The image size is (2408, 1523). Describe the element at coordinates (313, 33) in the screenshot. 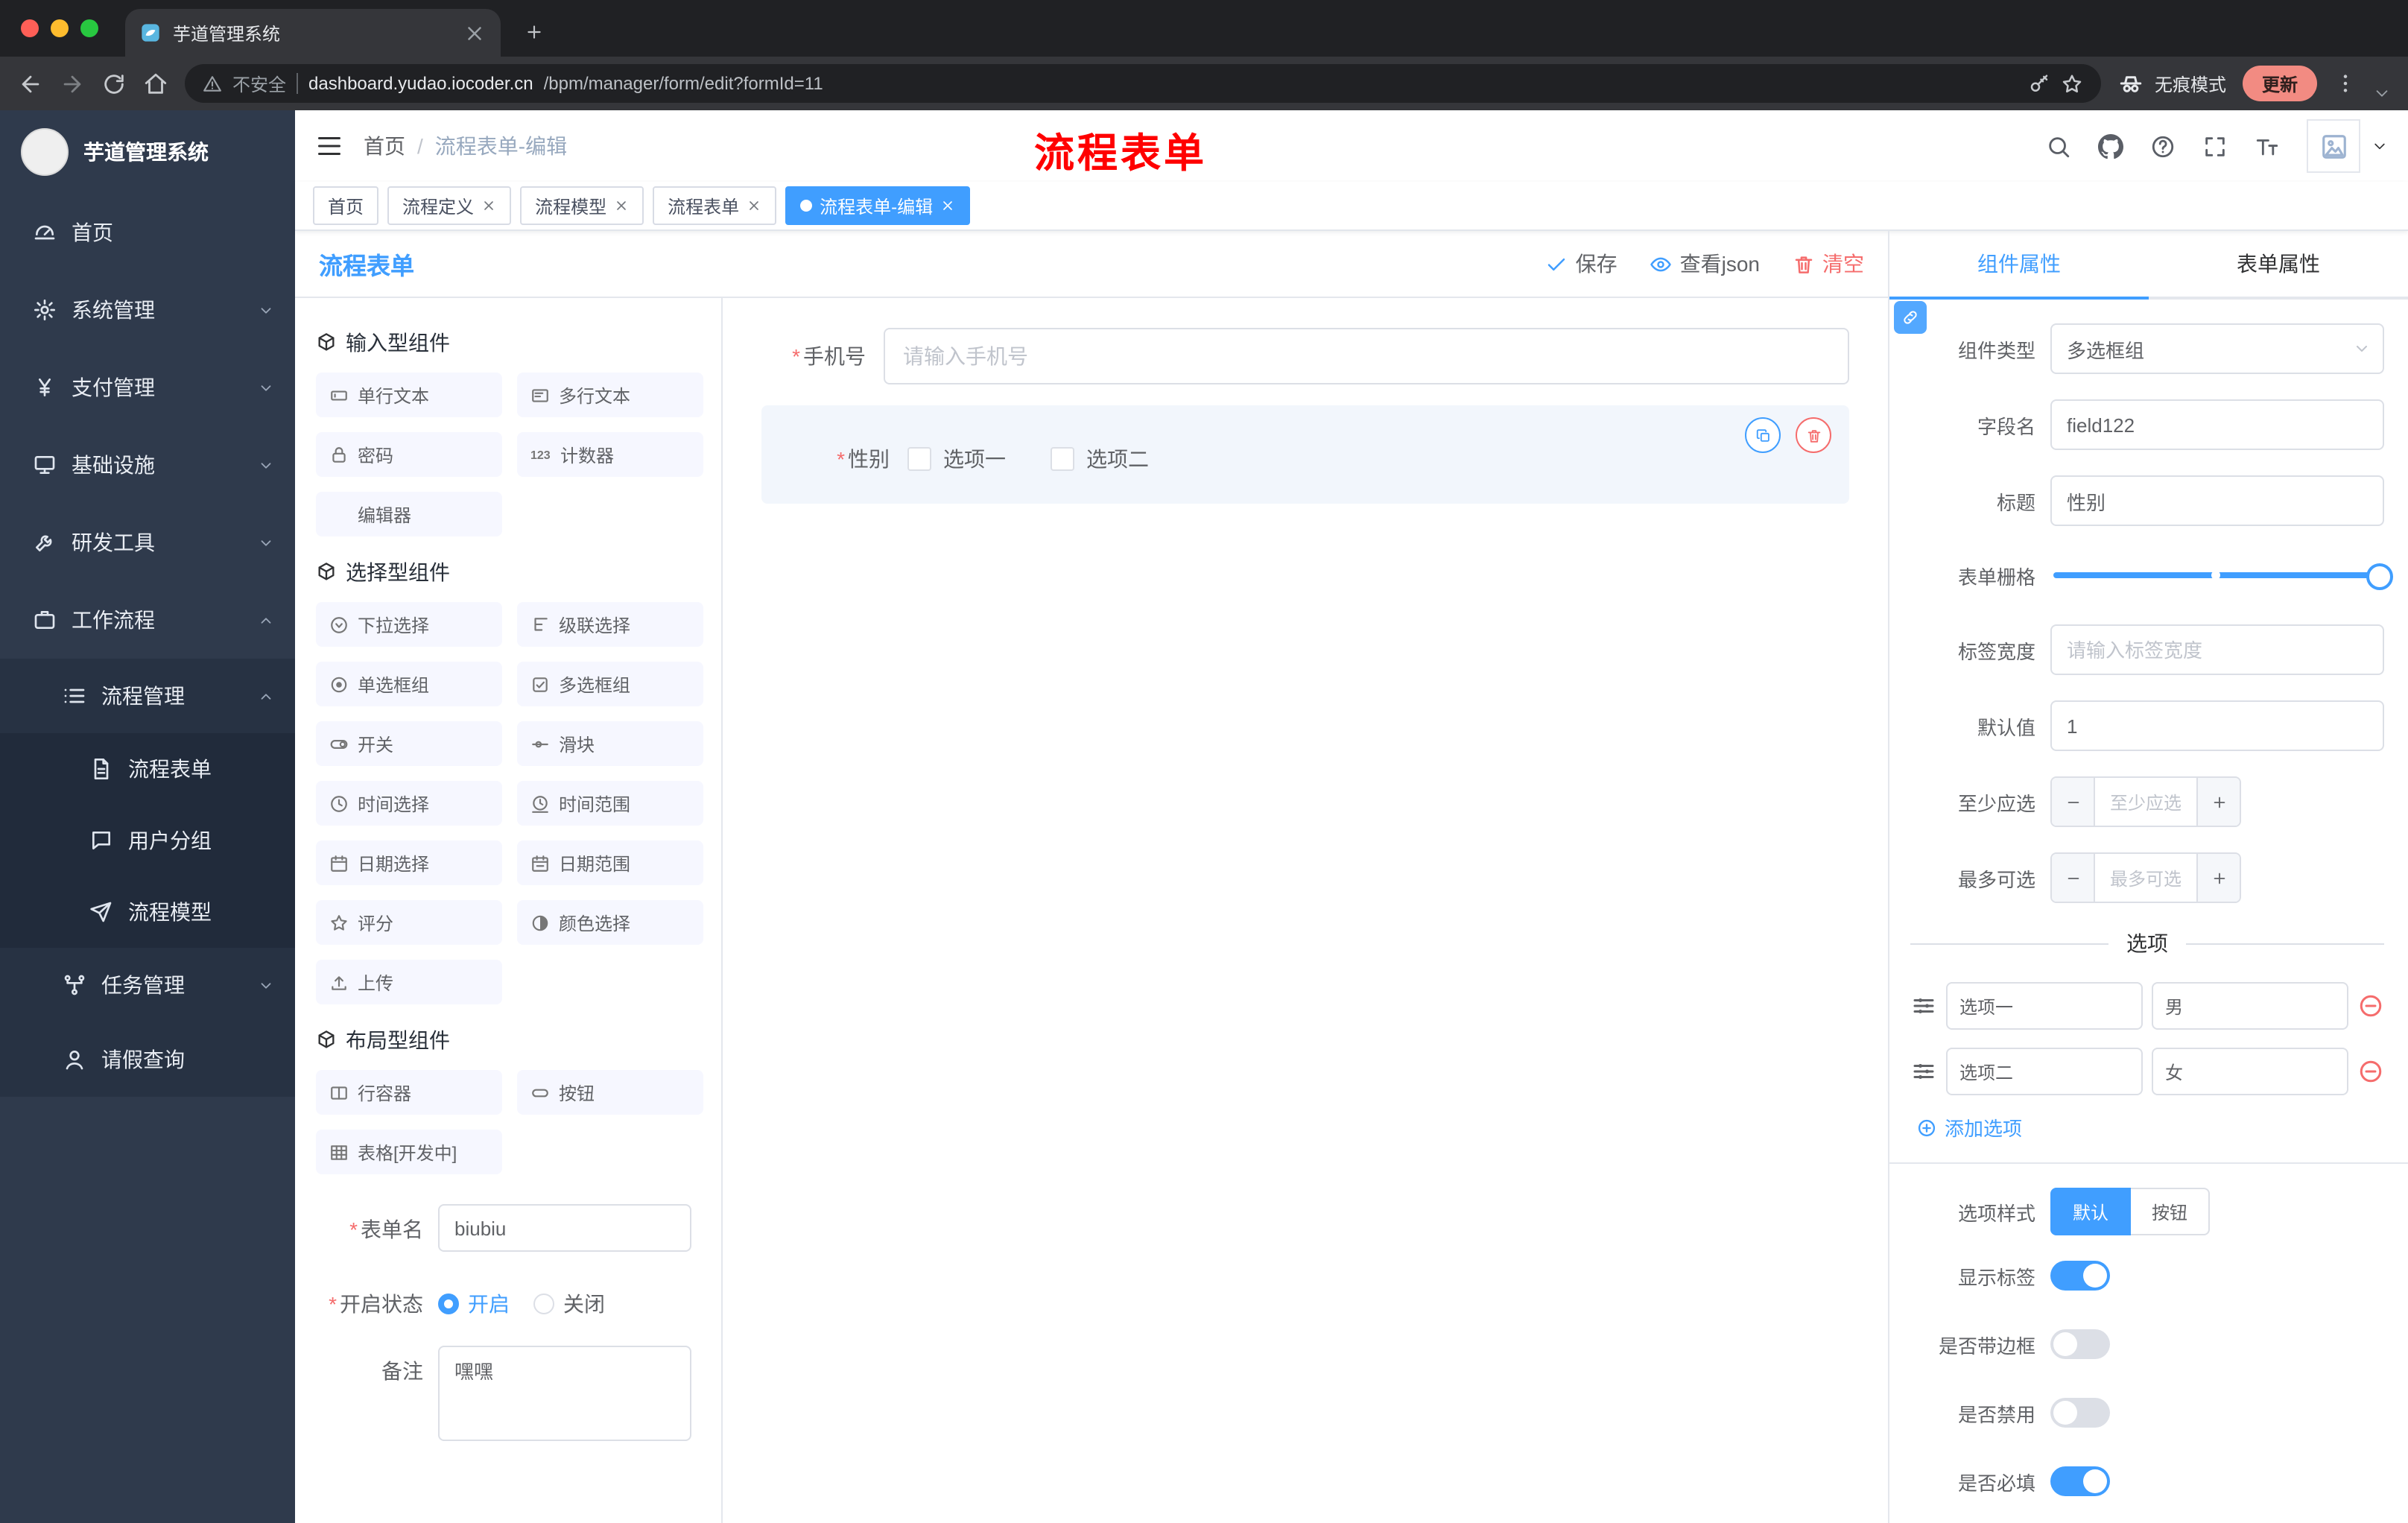

I see `browser-tab: 芋道管理系统` at that location.